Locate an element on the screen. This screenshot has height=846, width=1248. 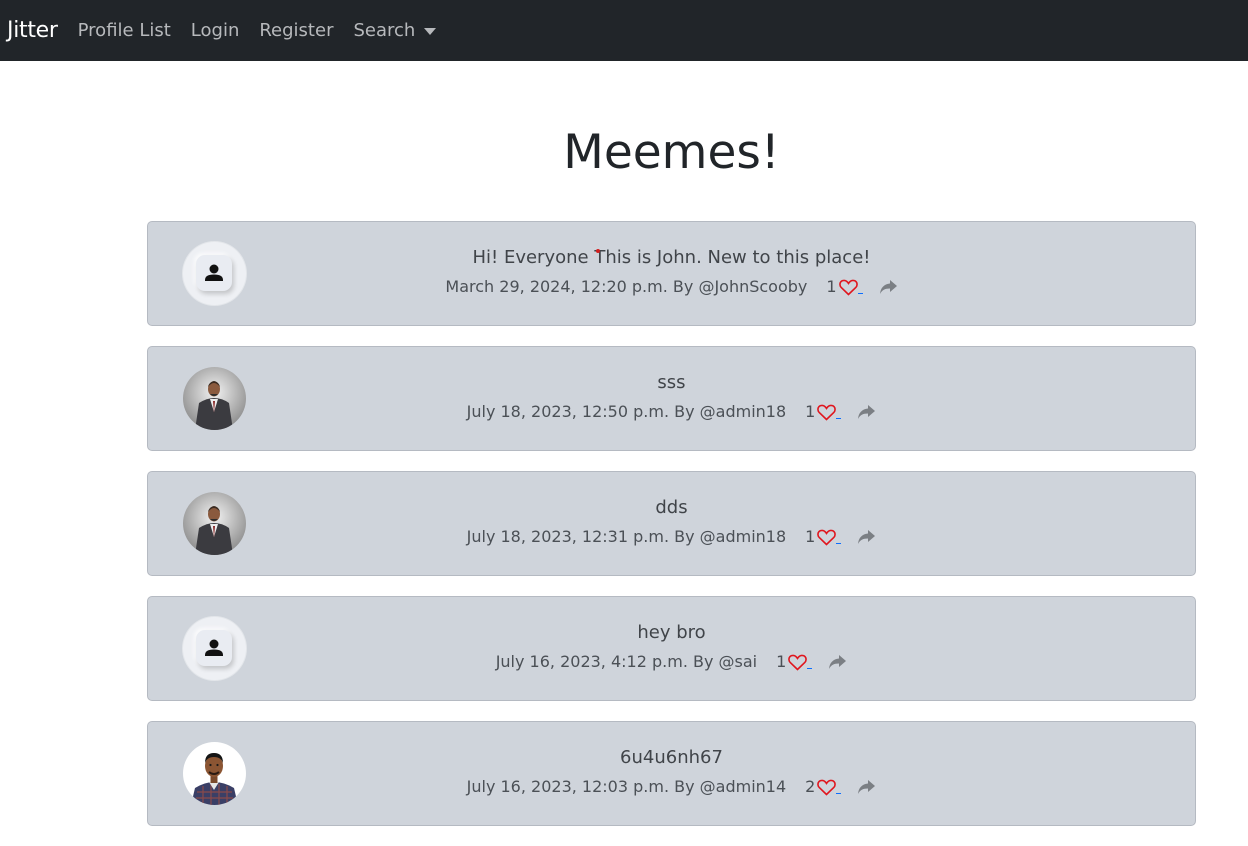
post-date: March 29, 2024, 12:20 p.m. is located at coordinates (556, 286).